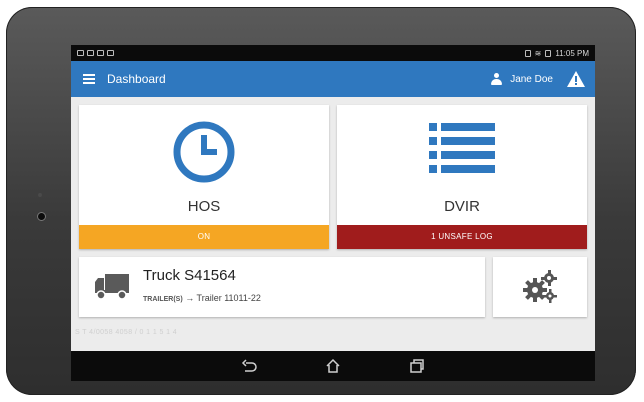 The height and width of the screenshot is (402, 644). Describe the element at coordinates (540, 289) in the screenshot. I see `gears-icon` at that location.